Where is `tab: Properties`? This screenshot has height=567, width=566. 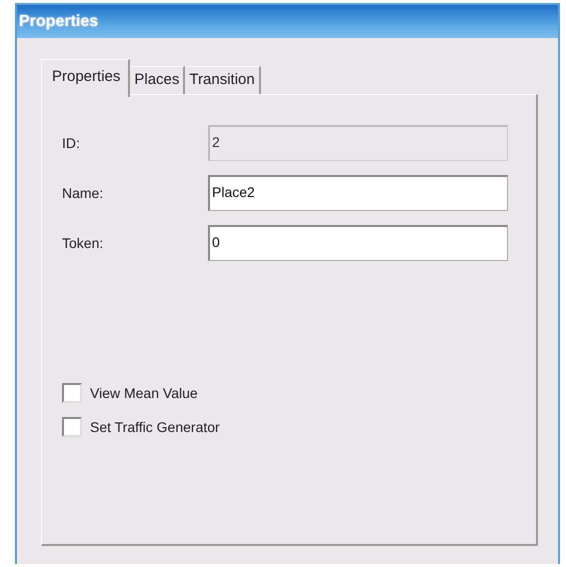 tab: Properties is located at coordinates (85, 78).